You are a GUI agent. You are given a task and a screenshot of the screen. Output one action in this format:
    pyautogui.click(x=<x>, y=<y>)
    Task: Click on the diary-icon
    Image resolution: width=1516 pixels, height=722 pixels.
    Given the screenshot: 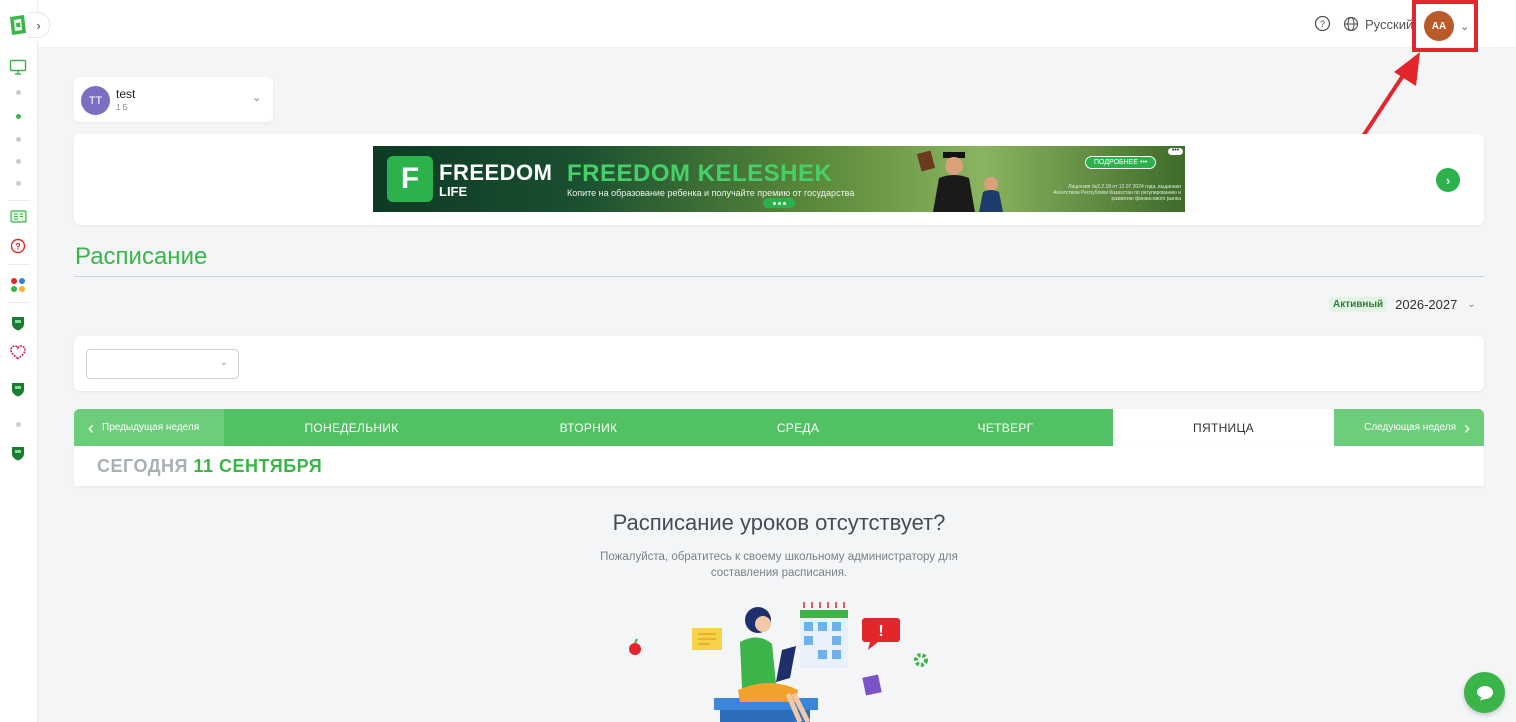 What is the action you would take?
    pyautogui.click(x=18, y=216)
    